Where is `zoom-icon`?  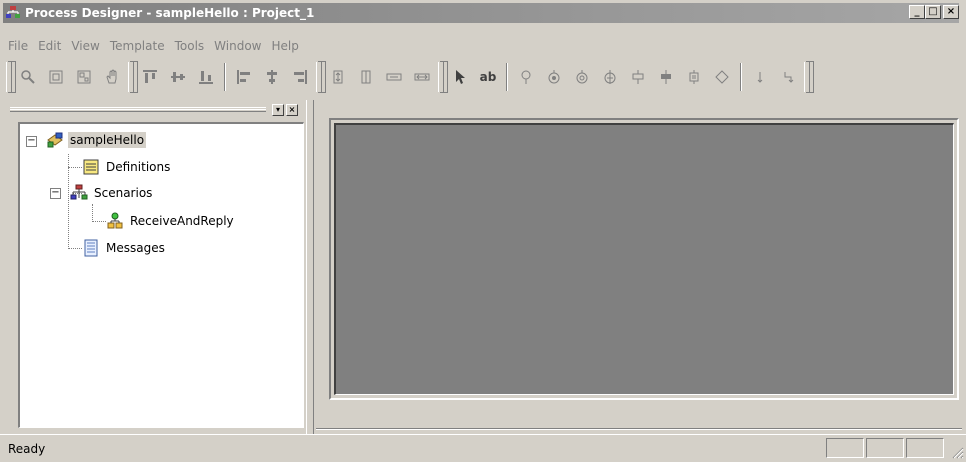 zoom-icon is located at coordinates (28, 77).